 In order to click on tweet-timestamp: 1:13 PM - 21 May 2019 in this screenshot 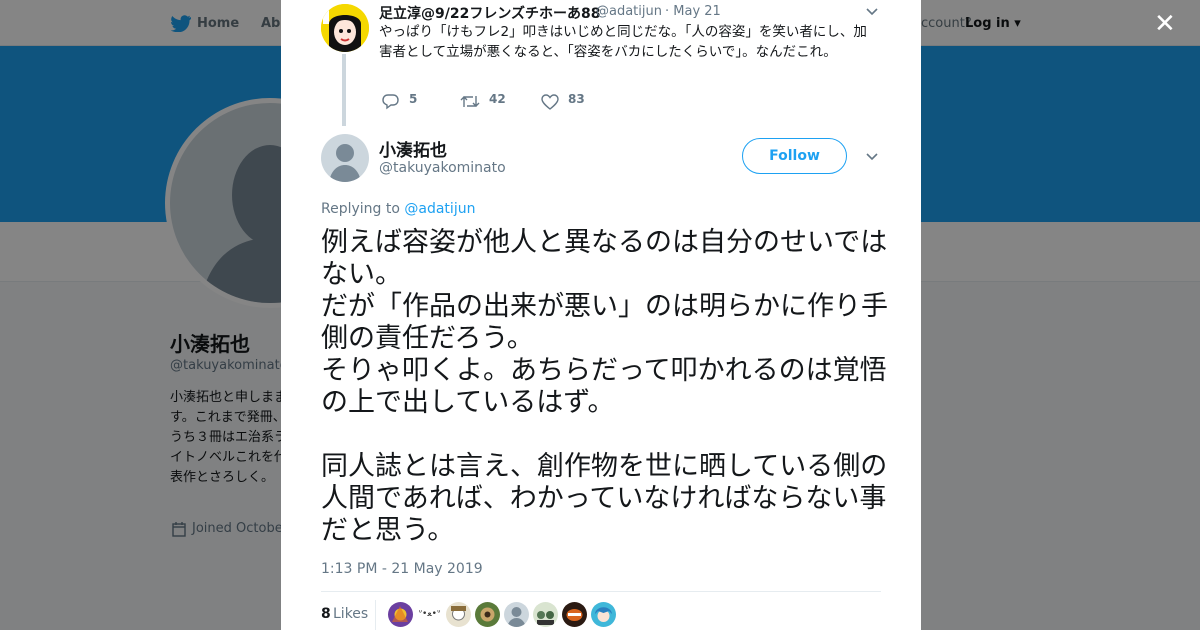, I will do `click(402, 569)`.